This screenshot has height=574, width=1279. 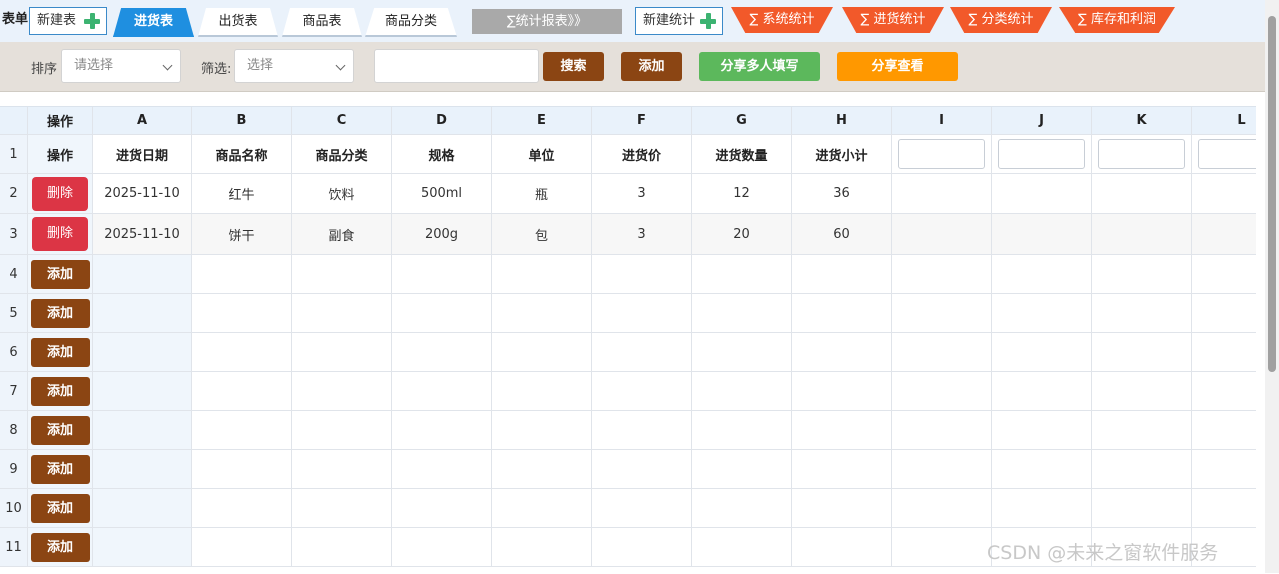 What do you see at coordinates (442, 121) in the screenshot?
I see `column-letter: D` at bounding box center [442, 121].